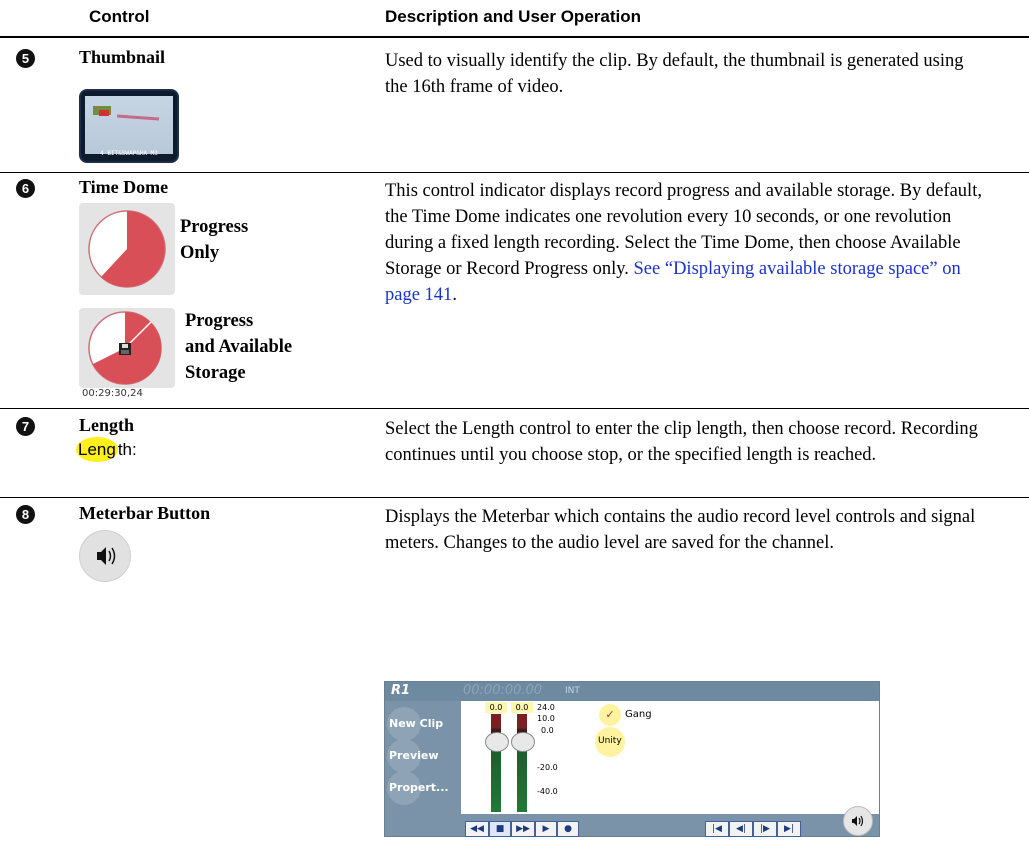  I want to click on gang-toggle: ✓, so click(610, 715).